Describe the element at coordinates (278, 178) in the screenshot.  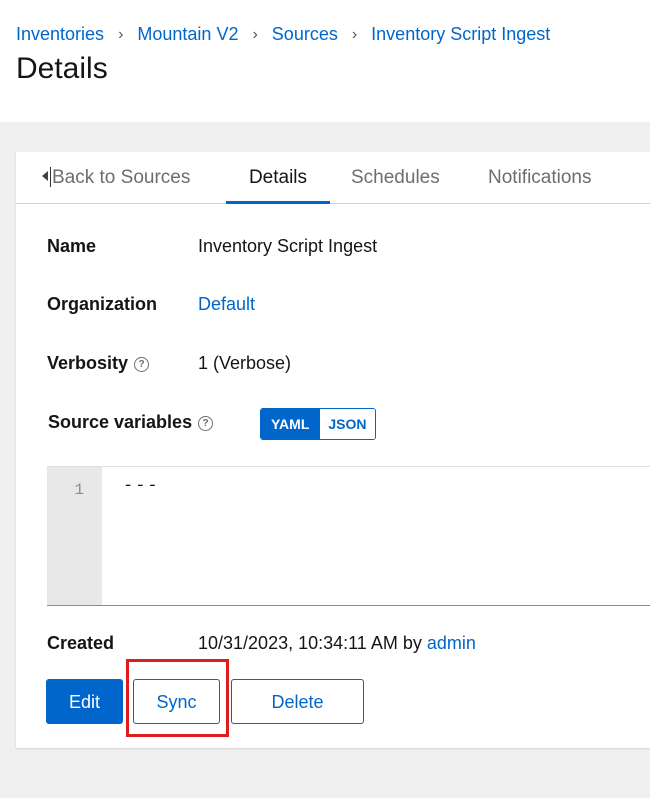
I see `tab-details: Details` at that location.